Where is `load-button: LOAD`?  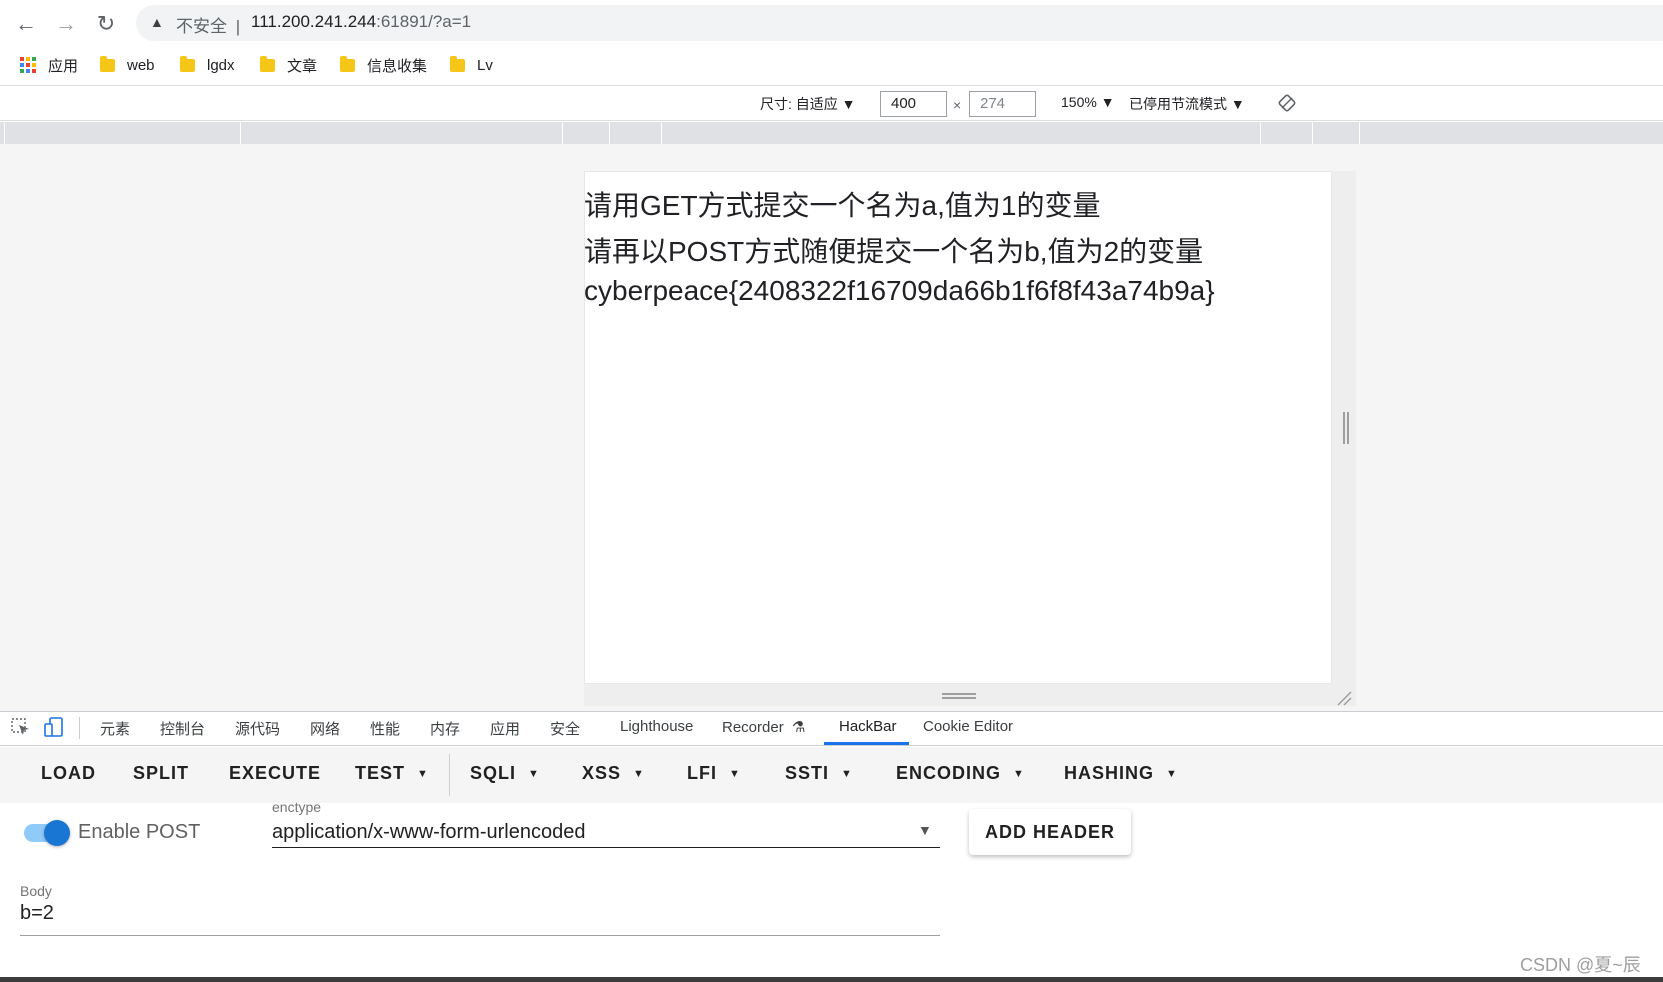 load-button: LOAD is located at coordinates (68, 773).